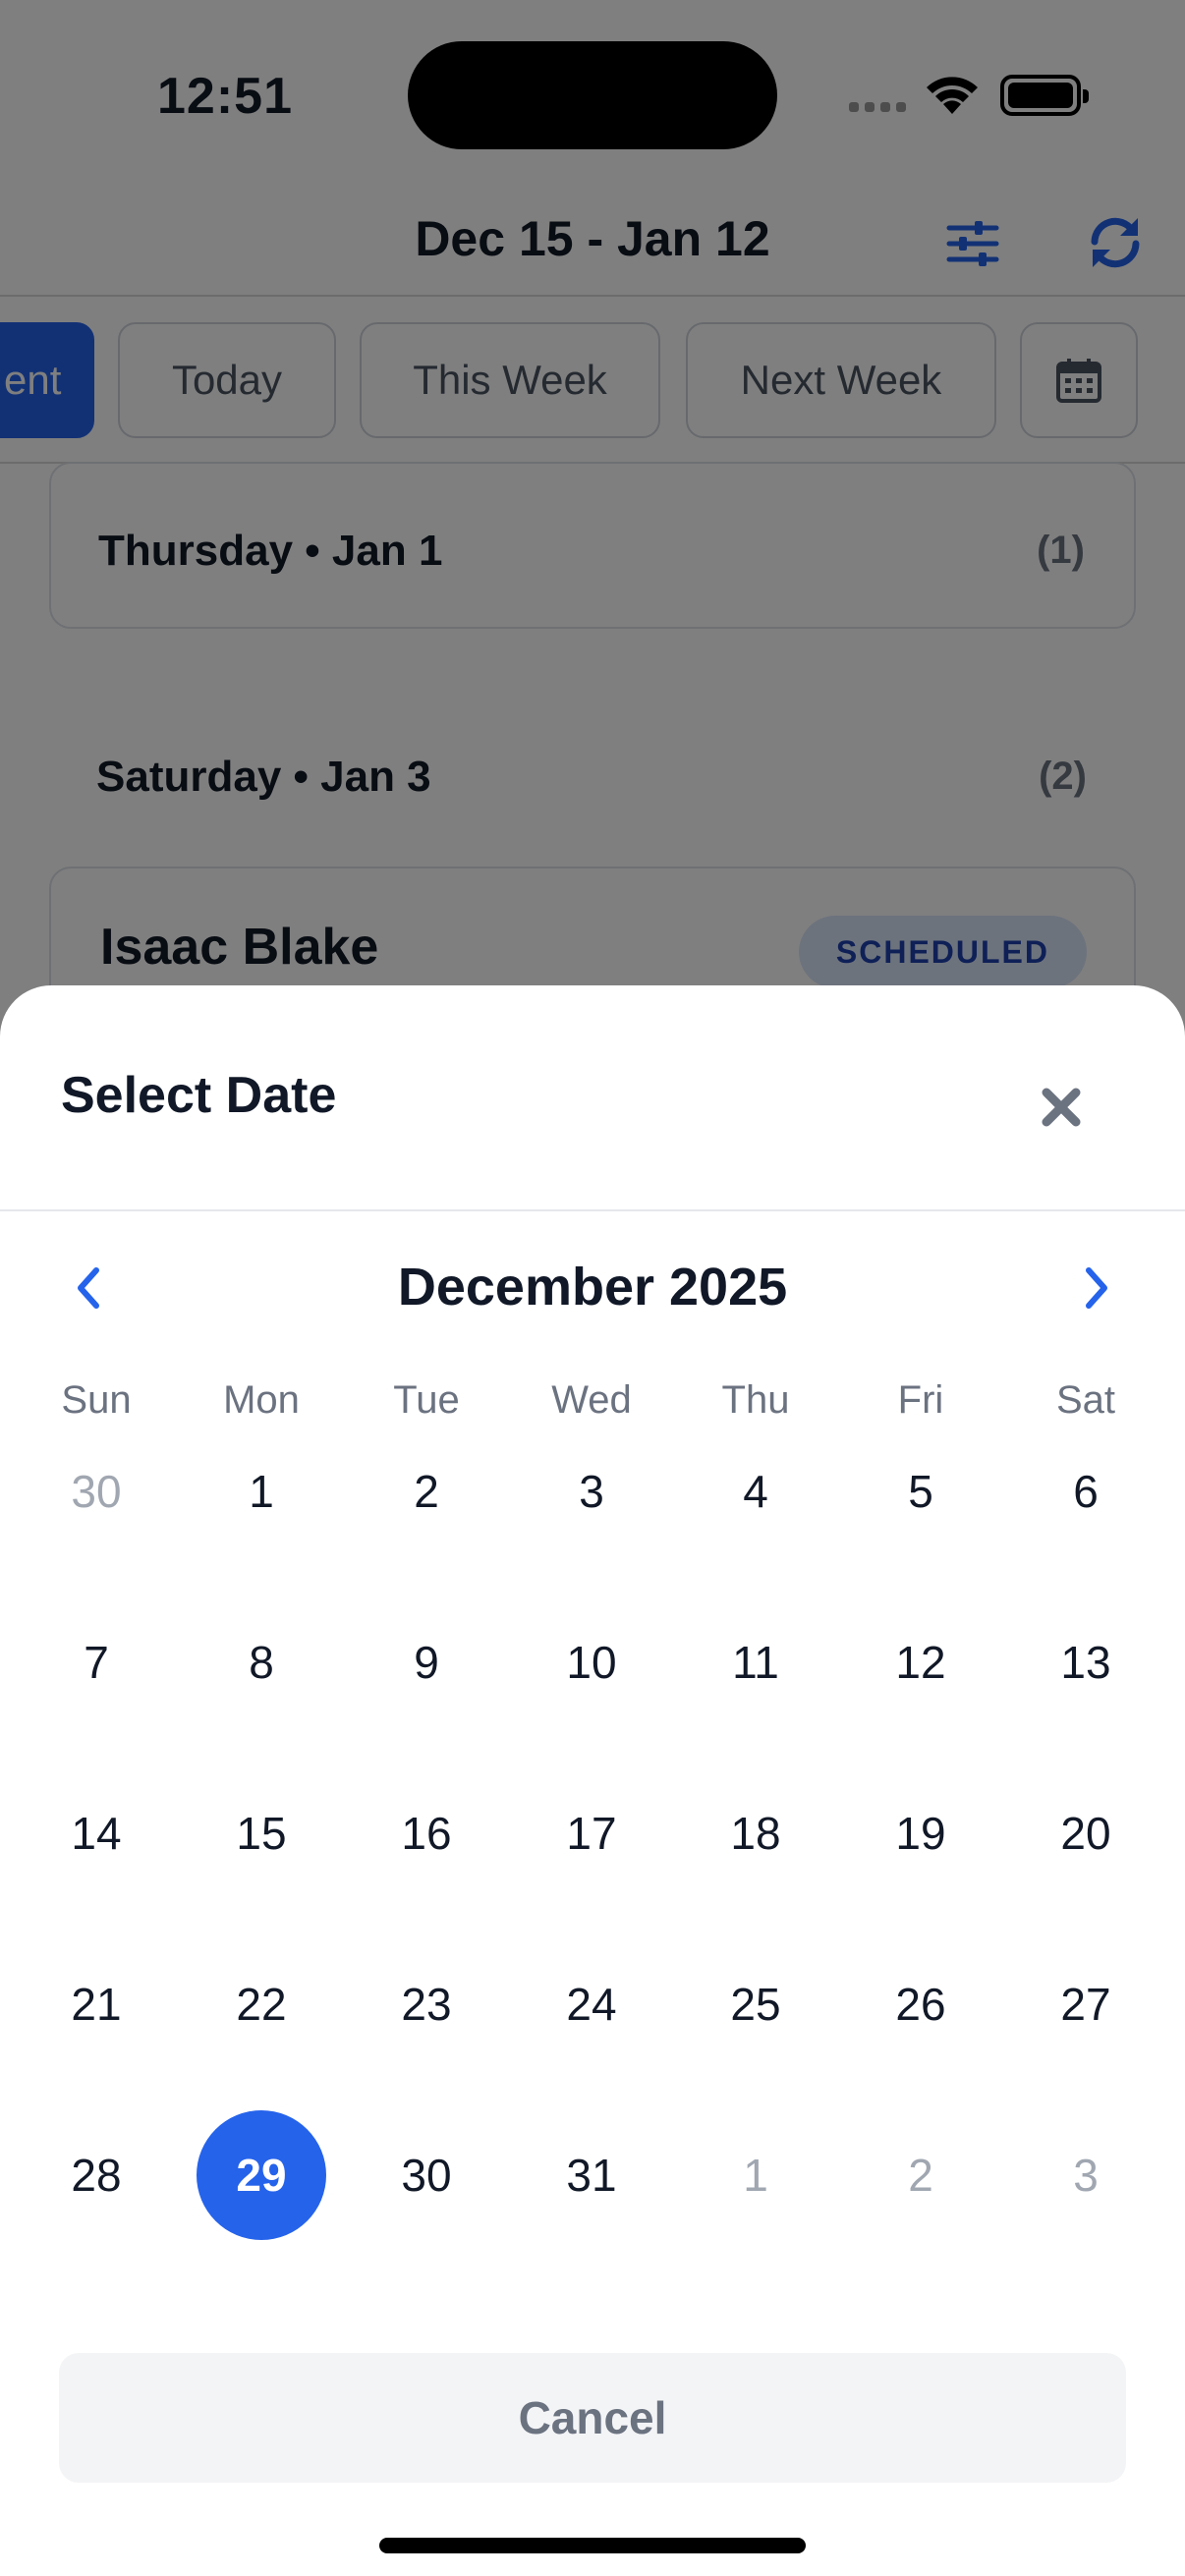  Describe the element at coordinates (1086, 1833) in the screenshot. I see `day-cell: 20` at that location.